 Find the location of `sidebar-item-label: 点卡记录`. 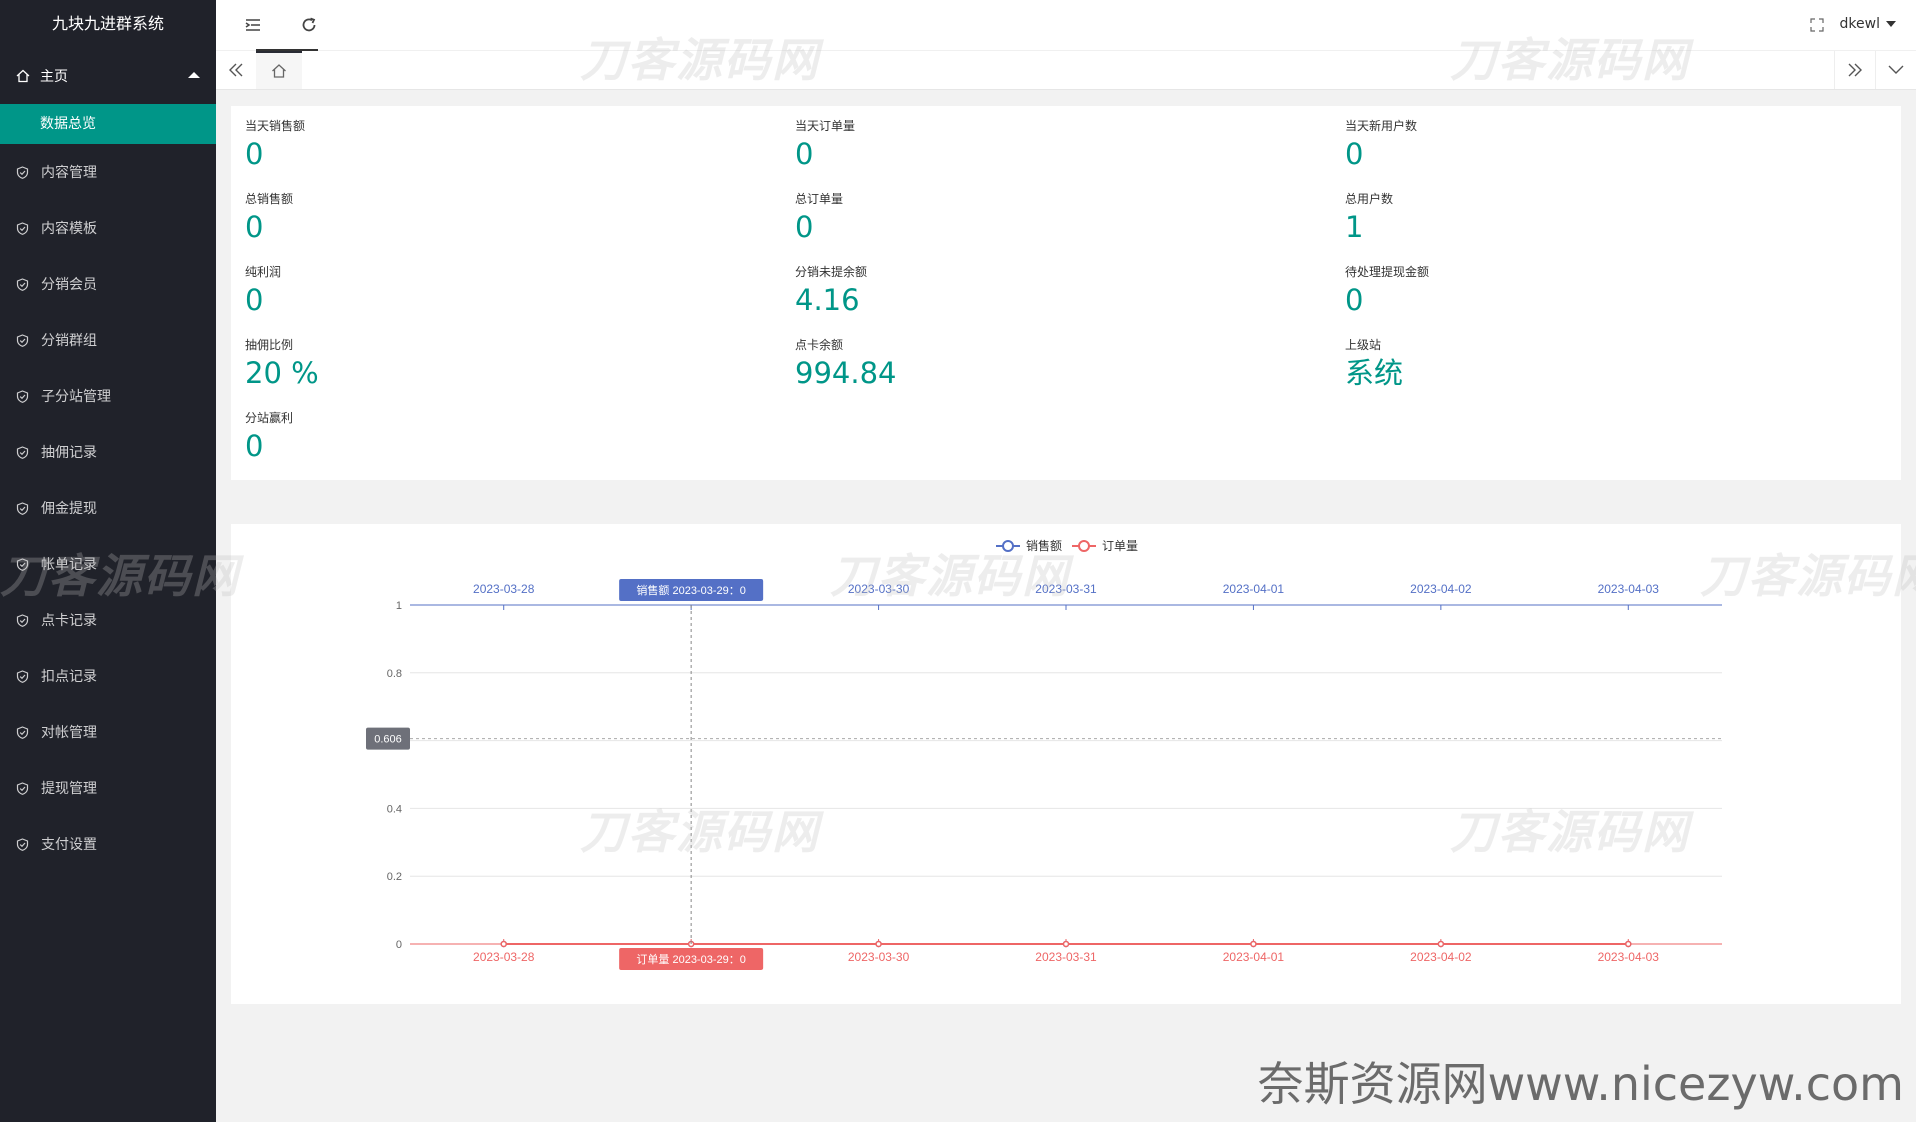

sidebar-item-label: 点卡记录 is located at coordinates (69, 621).